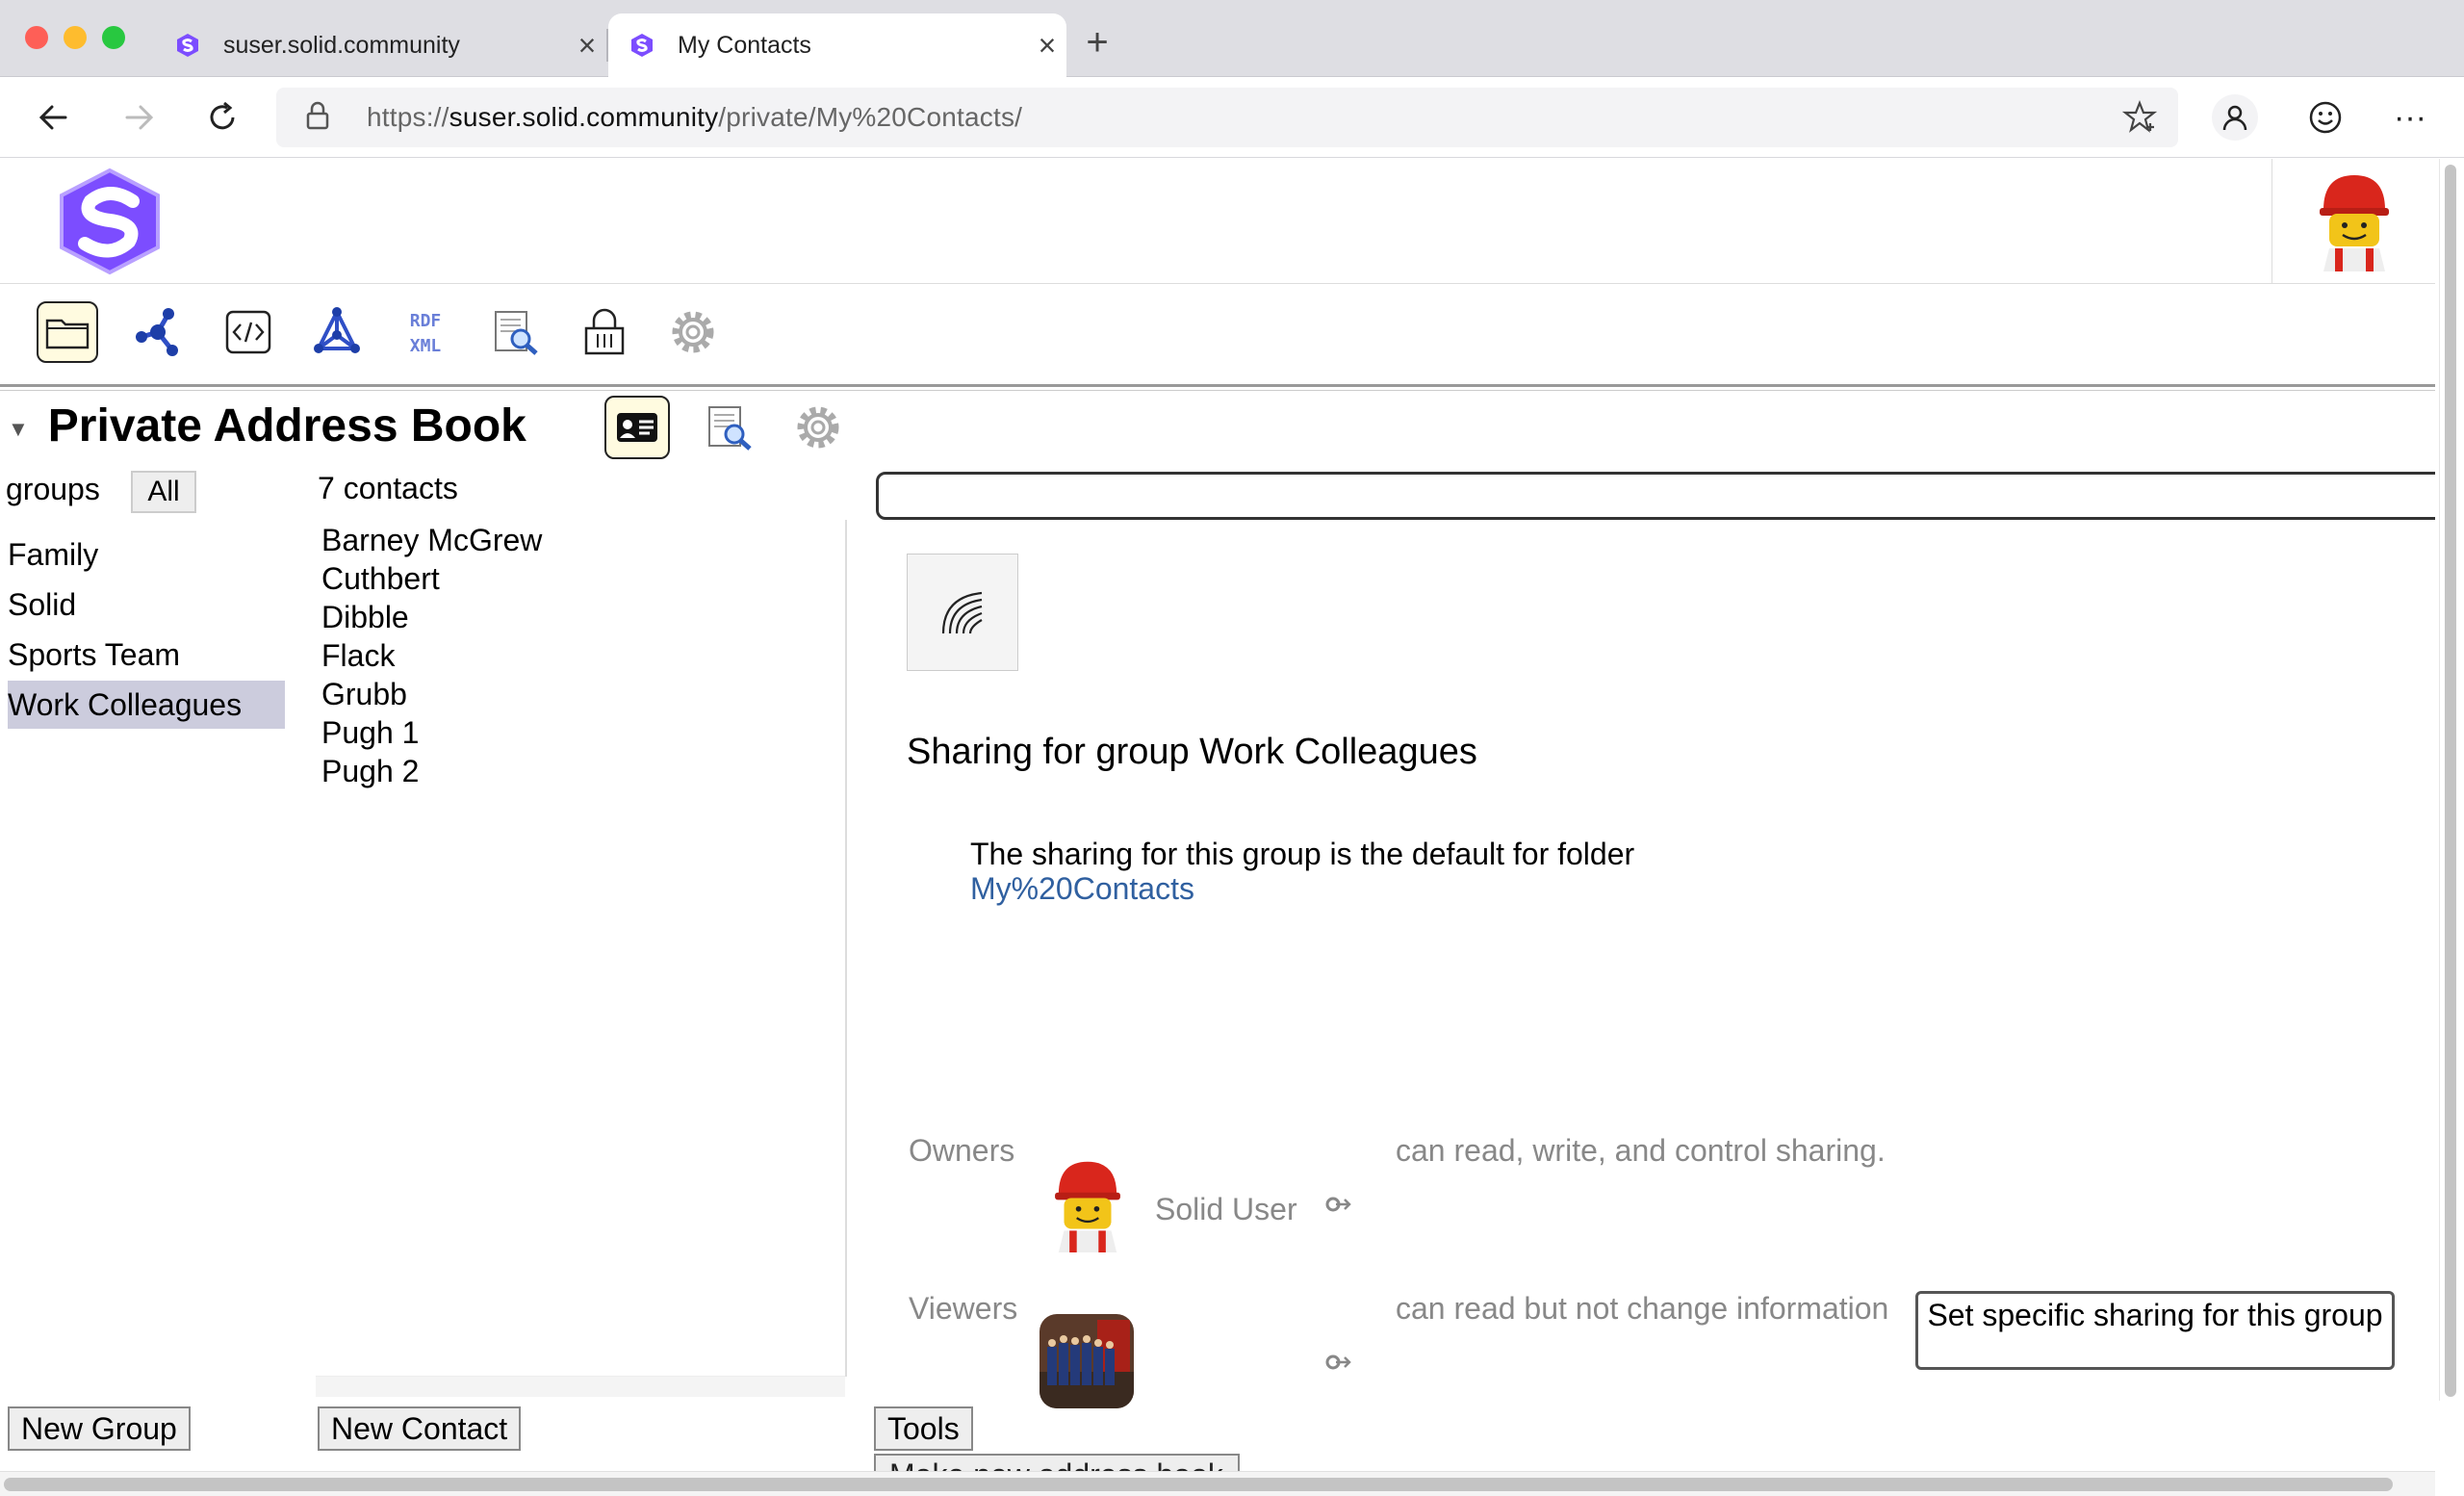 This screenshot has width=2464, height=1496. What do you see at coordinates (75, 37) in the screenshot?
I see `minimize-window-button` at bounding box center [75, 37].